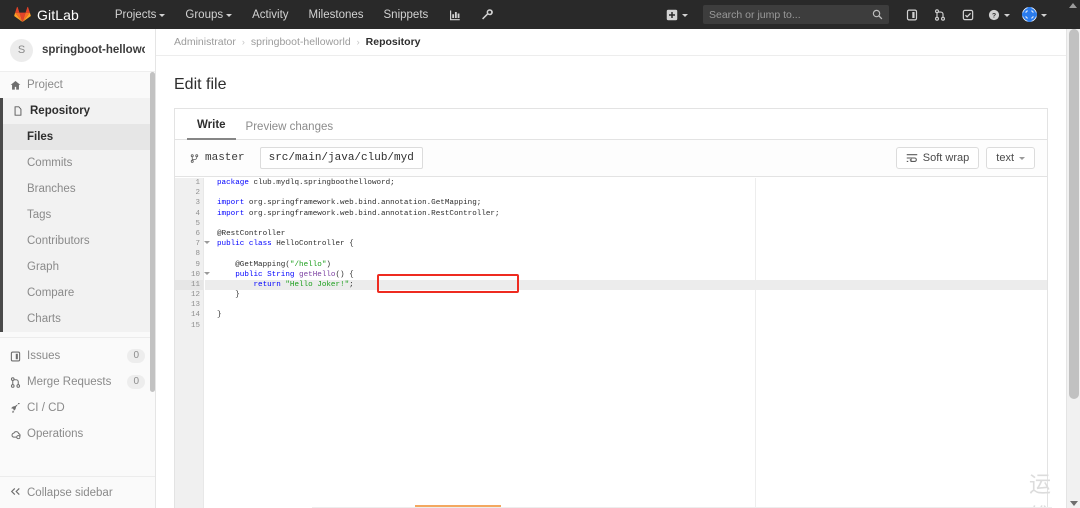 The width and height of the screenshot is (1080, 508). I want to click on project-name: springboot-helloworld, so click(93, 50).